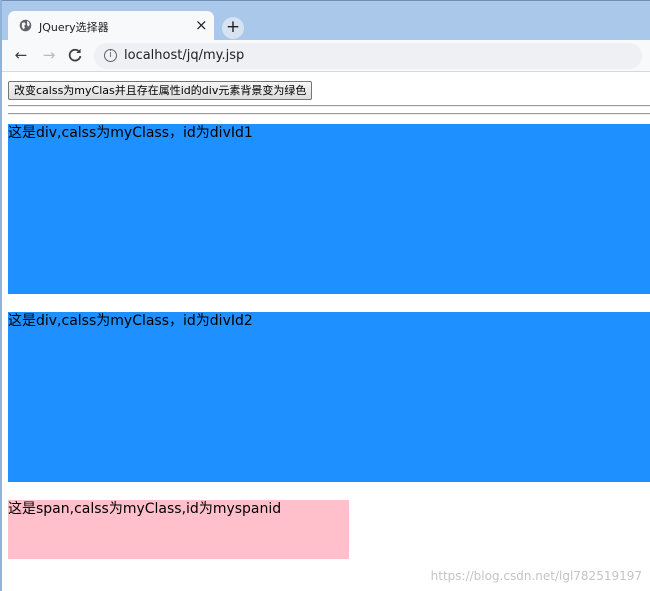 The height and width of the screenshot is (591, 650). What do you see at coordinates (160, 90) in the screenshot?
I see `change-background-button: 改变calss为myClas并且存在属性id的div元素背景变为绿色` at bounding box center [160, 90].